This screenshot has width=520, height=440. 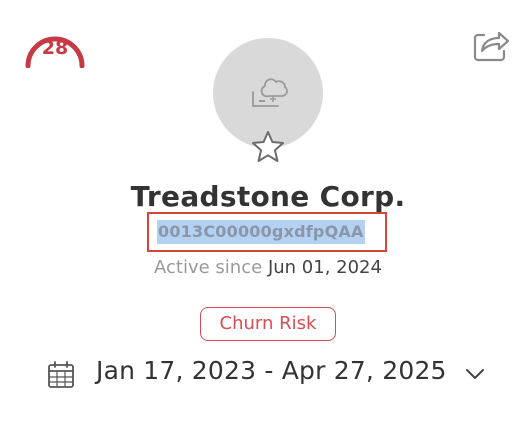 I want to click on account-id: 0013C00000gxdfpQAA, so click(x=261, y=232).